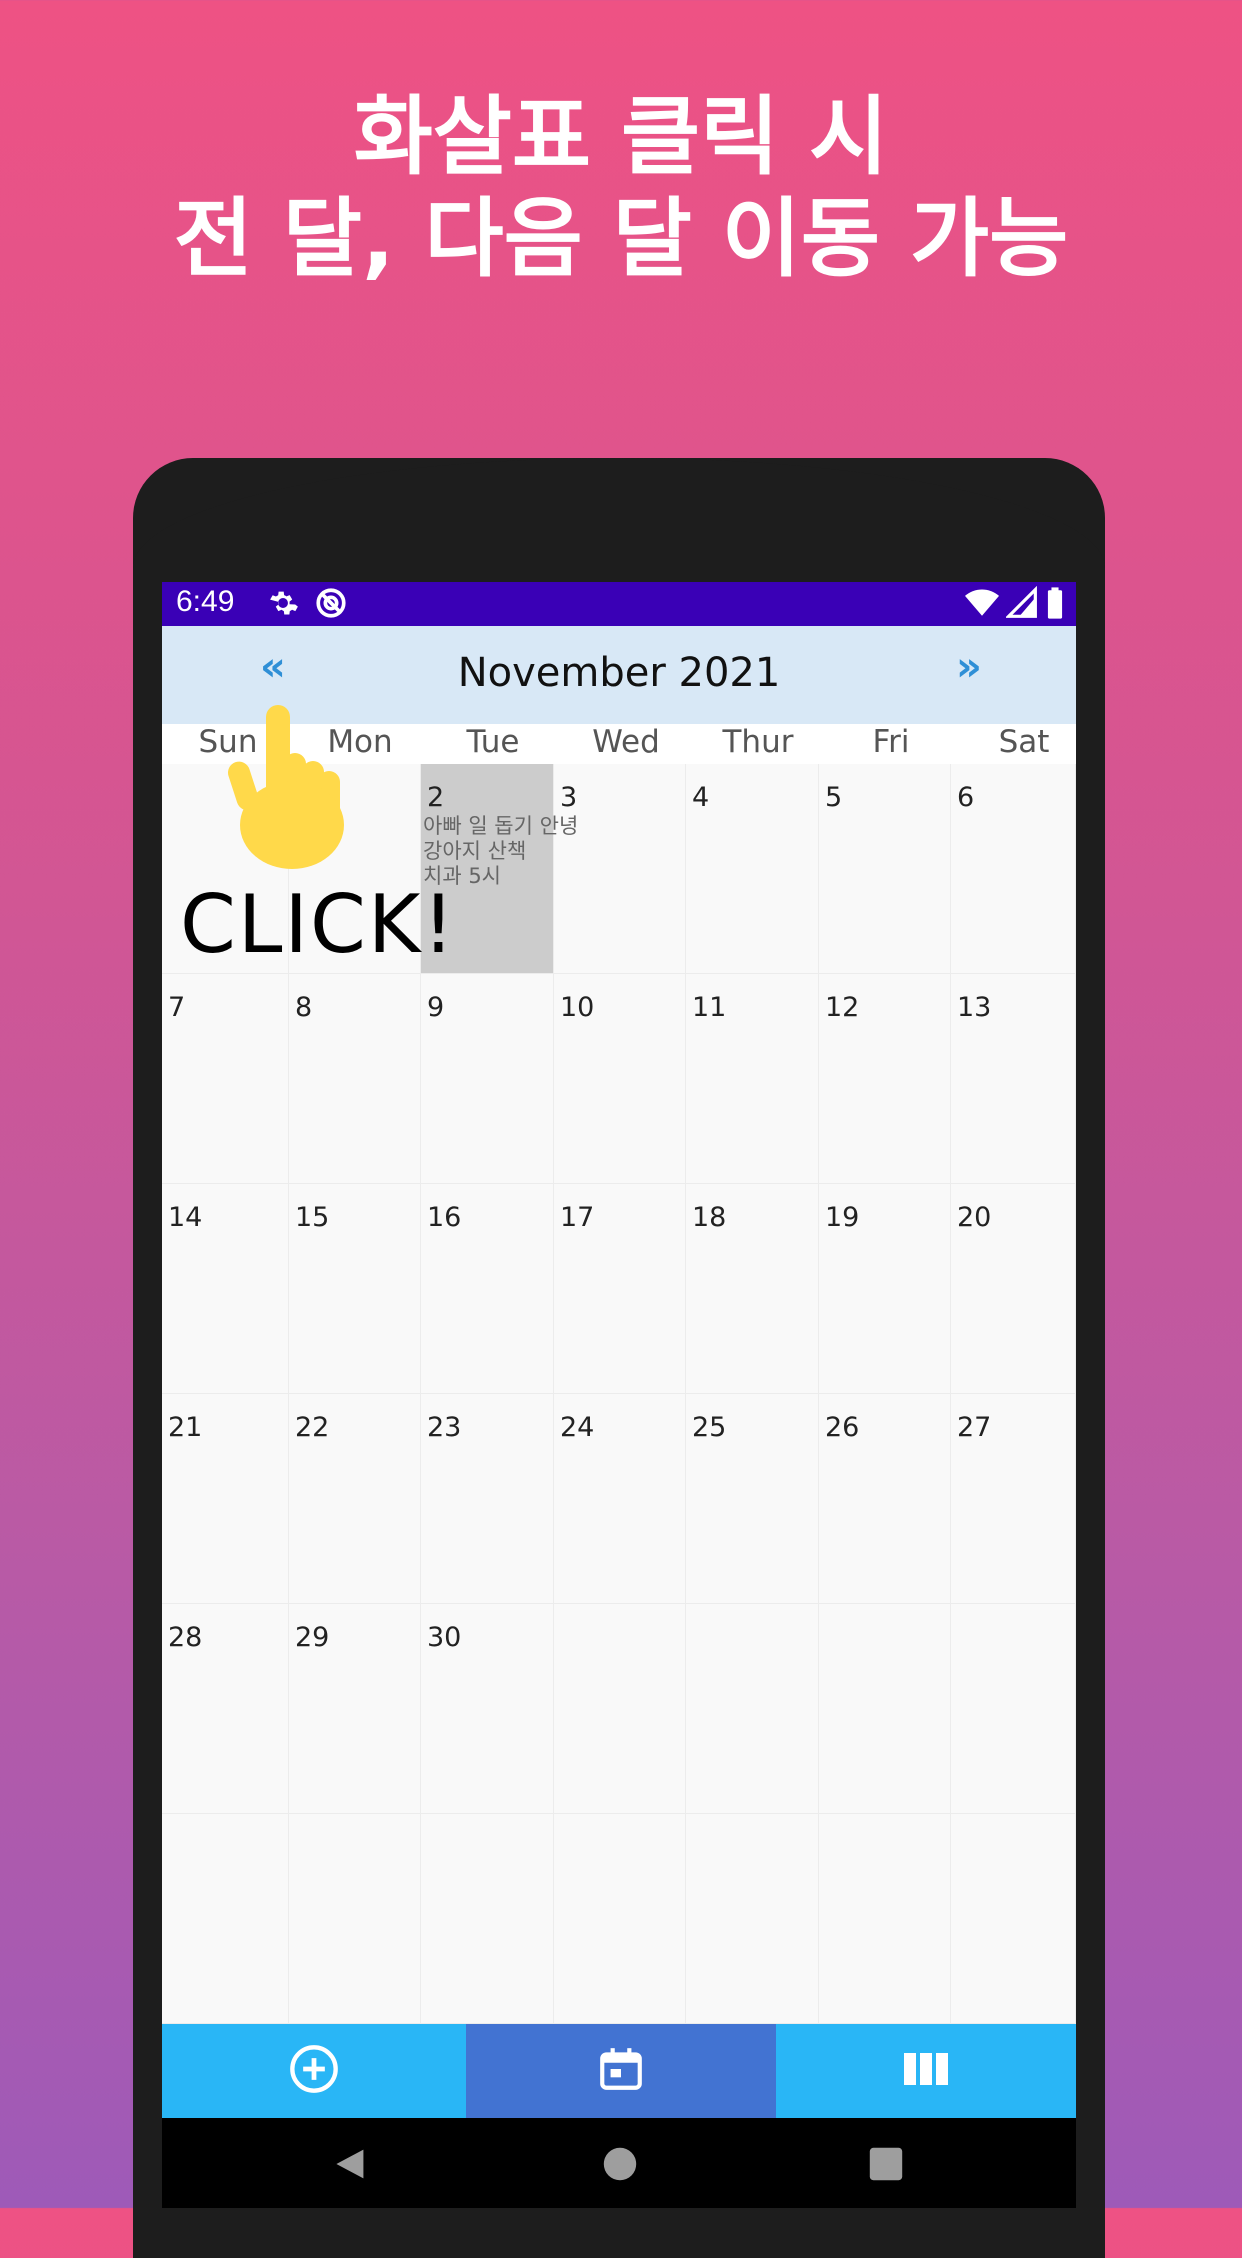 The width and height of the screenshot is (1242, 2258). I want to click on tab-add, so click(314, 2071).